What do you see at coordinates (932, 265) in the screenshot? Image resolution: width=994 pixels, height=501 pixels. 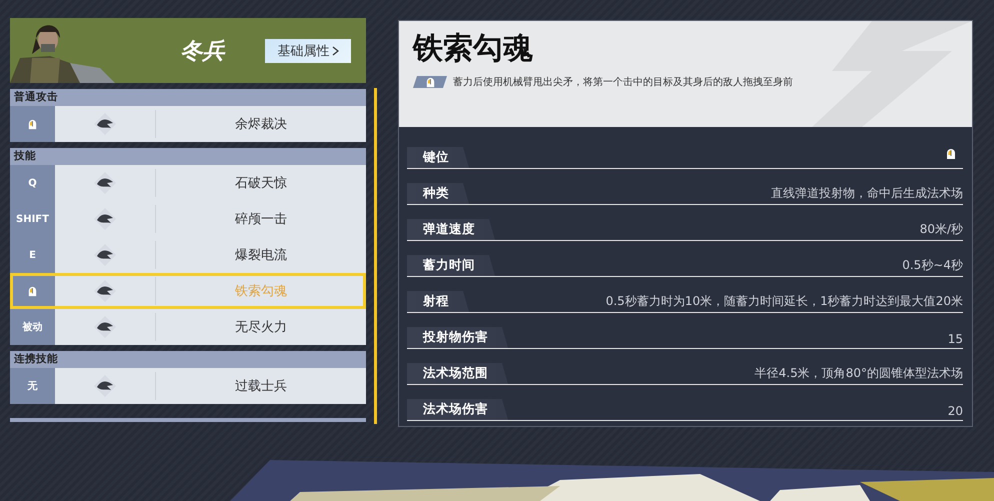 I see `stat-value: 0.5秒~4秒` at bounding box center [932, 265].